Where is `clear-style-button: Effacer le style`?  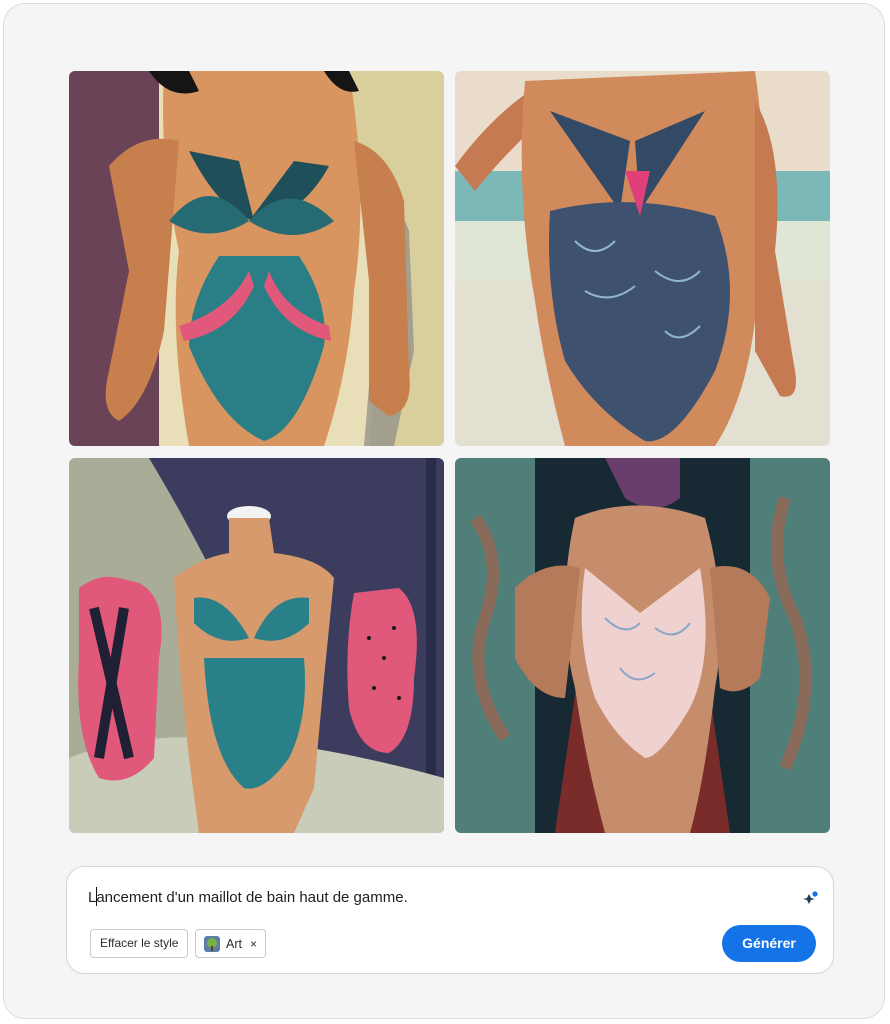 clear-style-button: Effacer le style is located at coordinates (139, 943).